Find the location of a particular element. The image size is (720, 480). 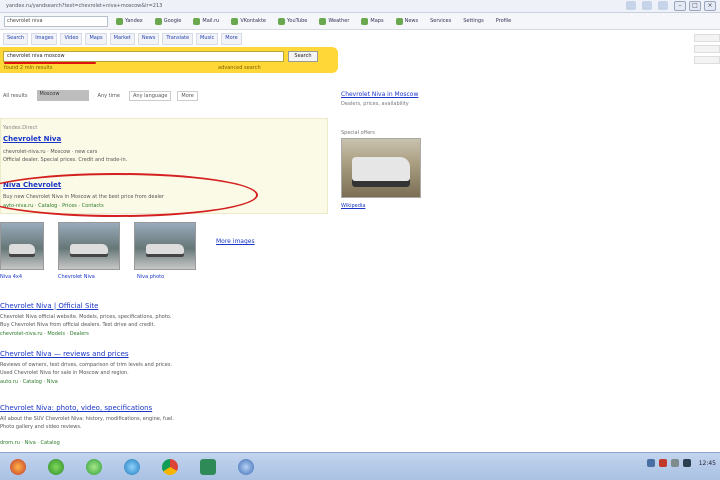

bookmark-item: Yandex is located at coordinates (129, 21).